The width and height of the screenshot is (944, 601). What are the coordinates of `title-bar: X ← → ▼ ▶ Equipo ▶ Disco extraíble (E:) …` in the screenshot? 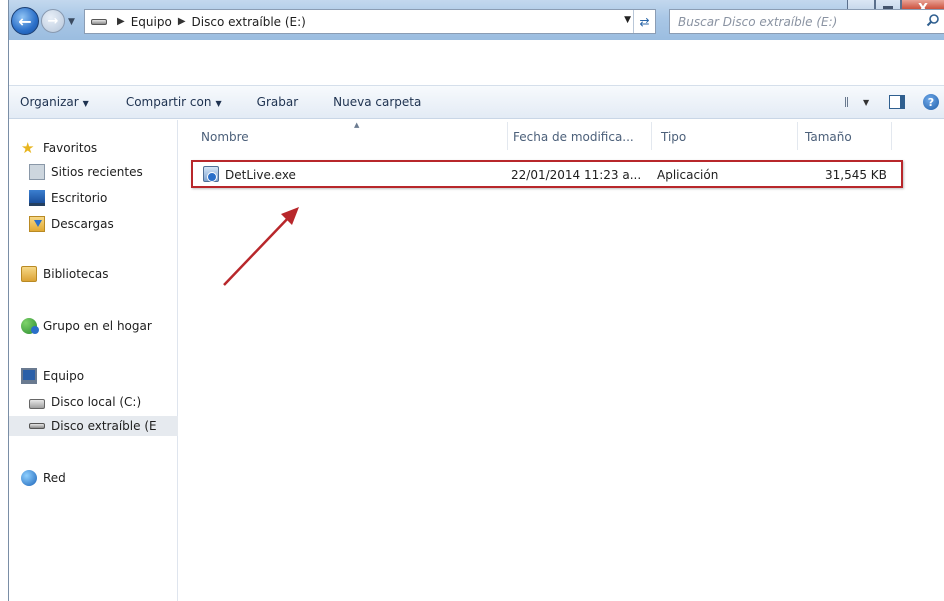 It's located at (476, 20).